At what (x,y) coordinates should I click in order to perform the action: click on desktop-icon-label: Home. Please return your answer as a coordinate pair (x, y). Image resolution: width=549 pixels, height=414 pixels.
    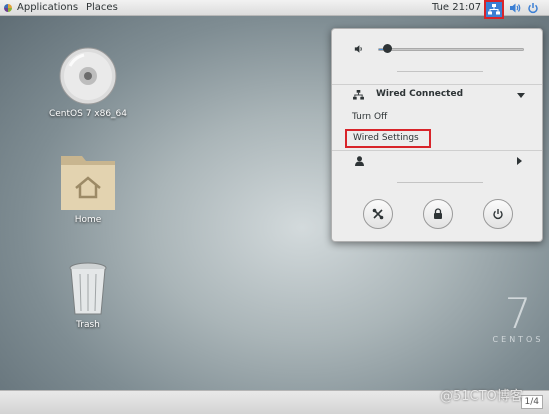
    Looking at the image, I should click on (88, 220).